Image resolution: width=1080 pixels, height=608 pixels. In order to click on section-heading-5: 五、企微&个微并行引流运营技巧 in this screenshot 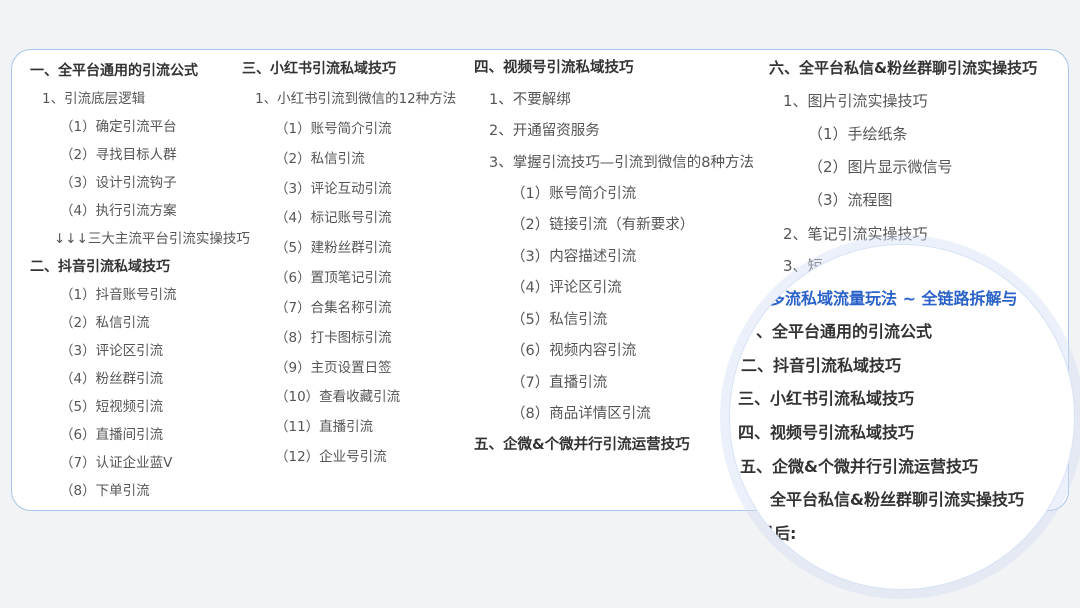, I will do `click(582, 445)`.